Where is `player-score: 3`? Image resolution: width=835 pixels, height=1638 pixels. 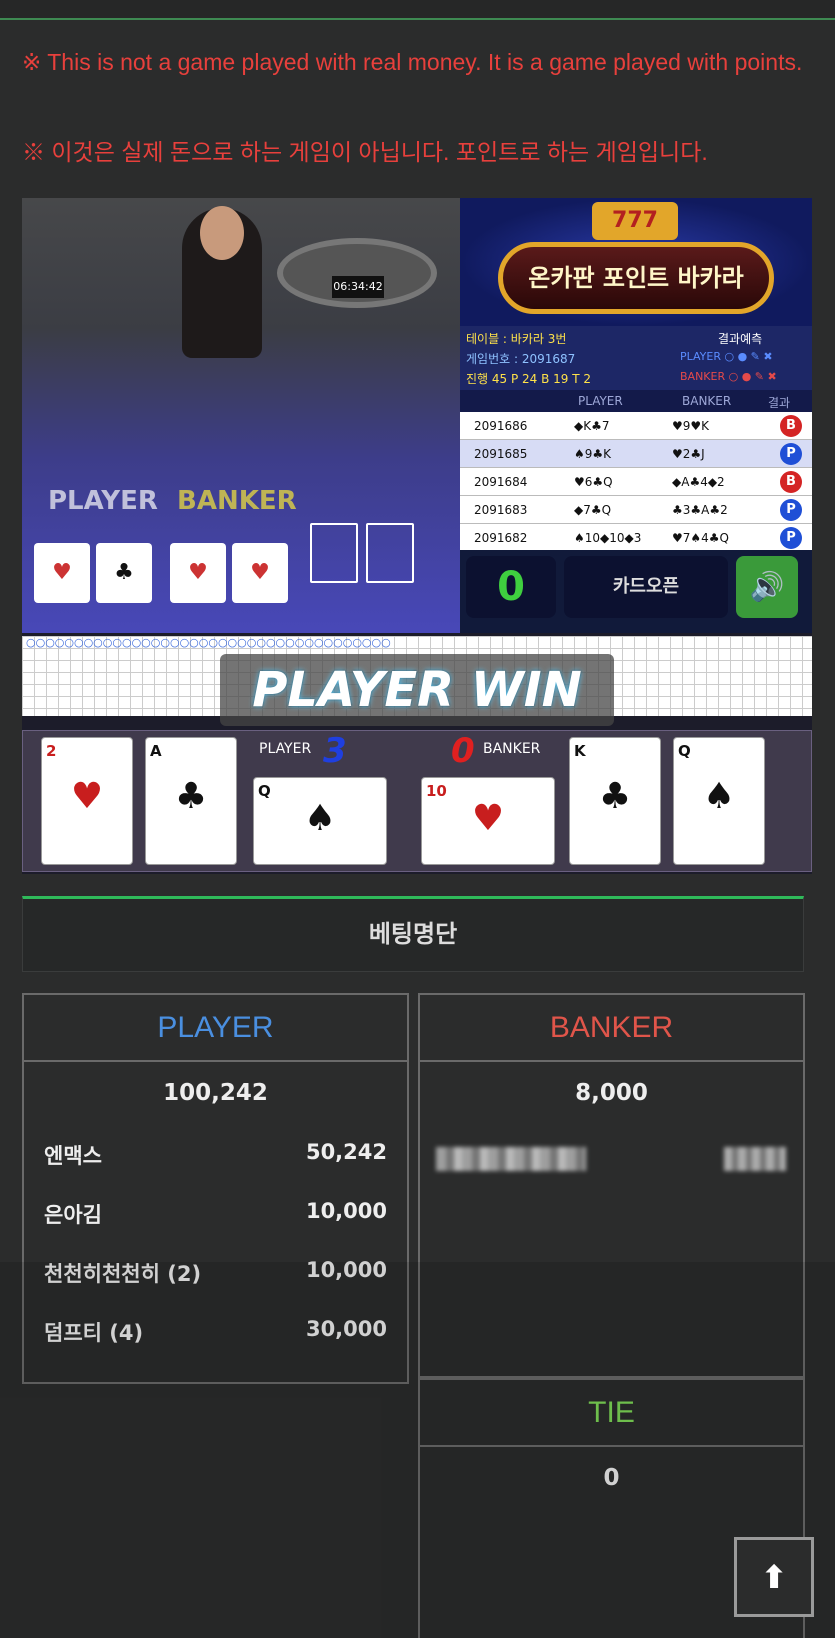
player-score: 3 is located at coordinates (335, 751).